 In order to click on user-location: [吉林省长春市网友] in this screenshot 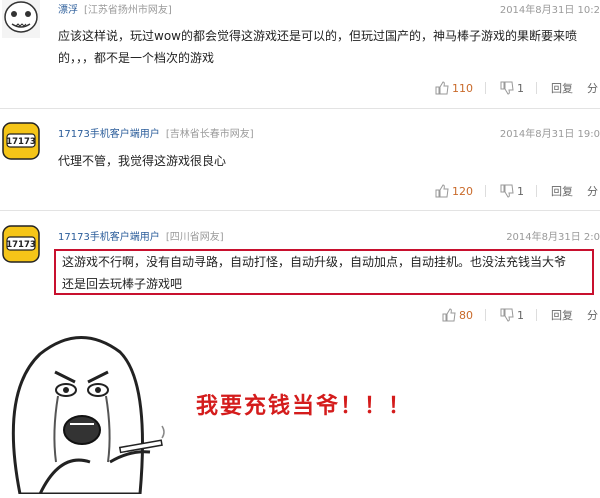, I will do `click(209, 134)`.